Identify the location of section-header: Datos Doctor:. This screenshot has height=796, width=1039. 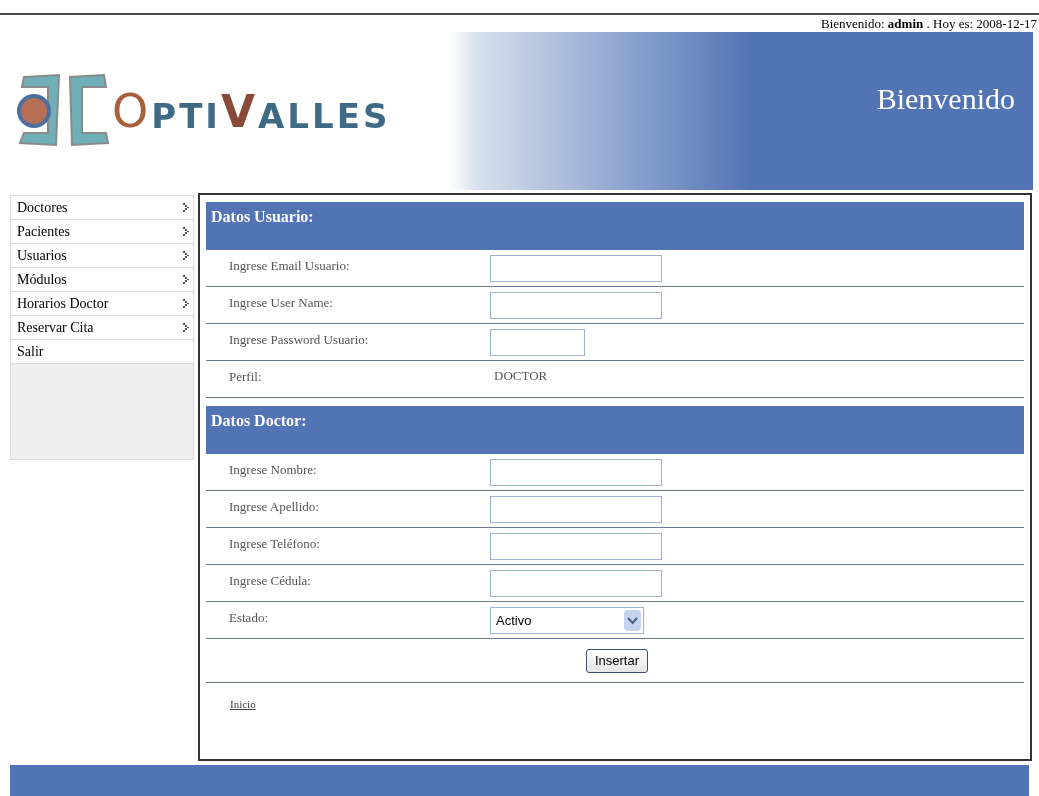
(615, 430).